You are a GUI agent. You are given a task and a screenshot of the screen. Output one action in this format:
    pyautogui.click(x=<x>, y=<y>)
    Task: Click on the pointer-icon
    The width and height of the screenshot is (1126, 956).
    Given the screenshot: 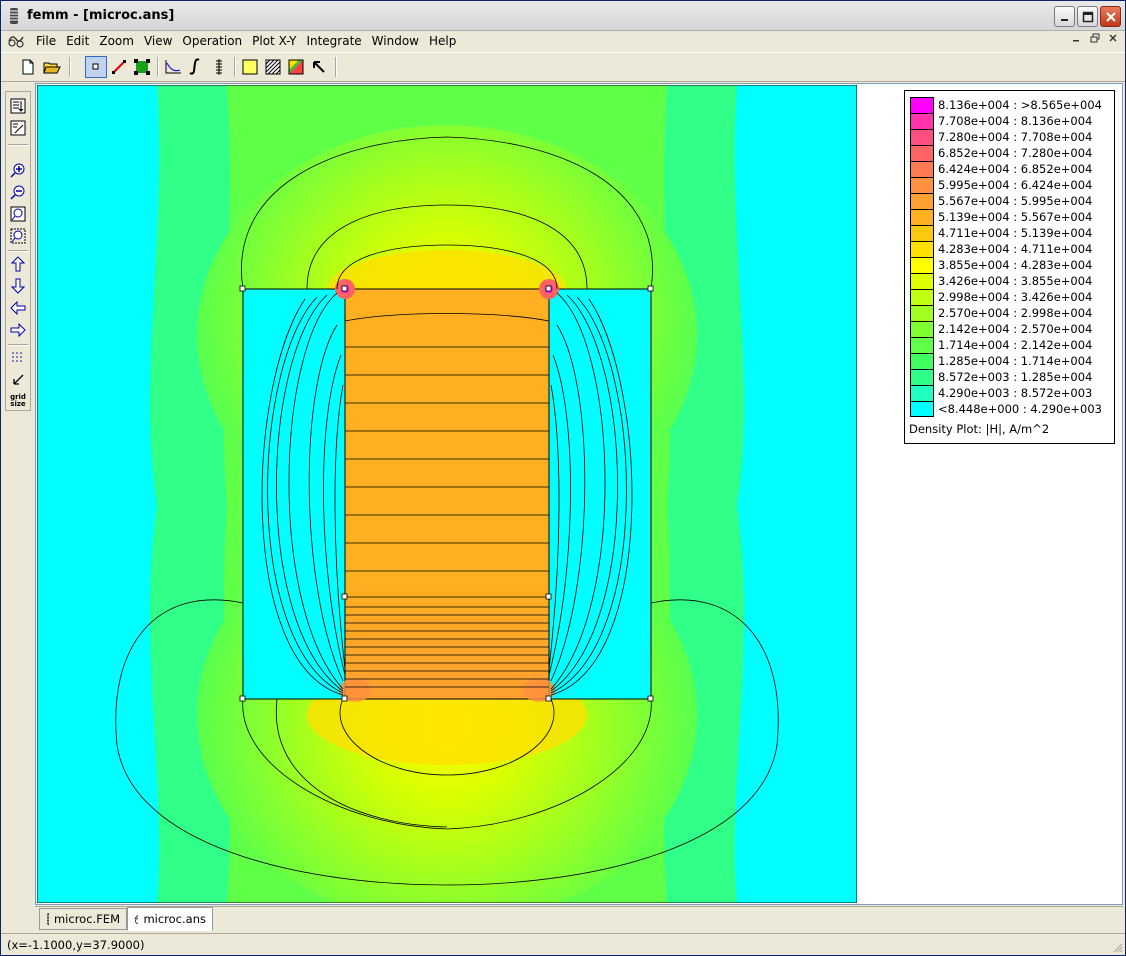 What is the action you would take?
    pyautogui.click(x=319, y=67)
    